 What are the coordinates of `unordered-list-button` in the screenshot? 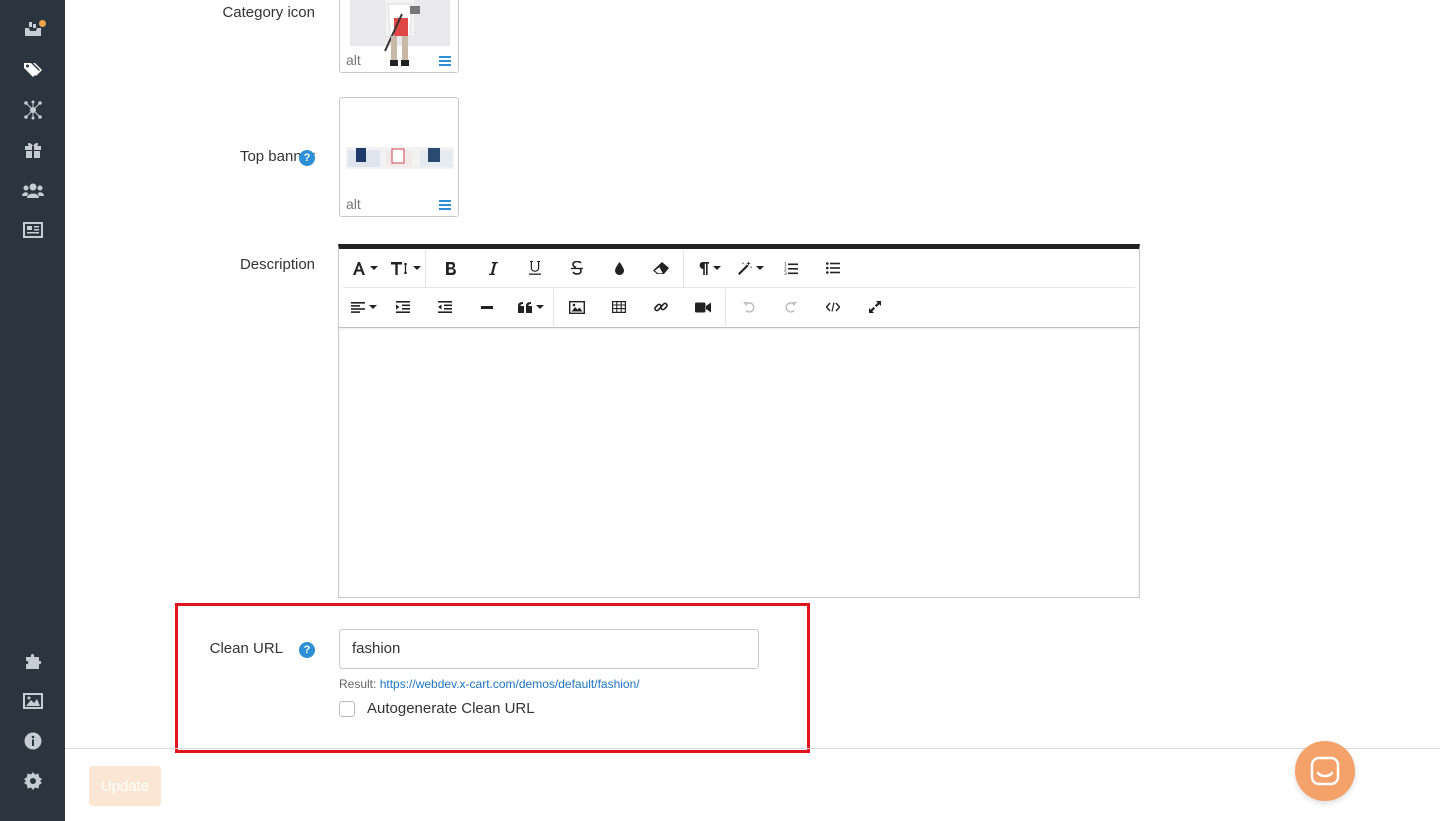 It's located at (833, 268).